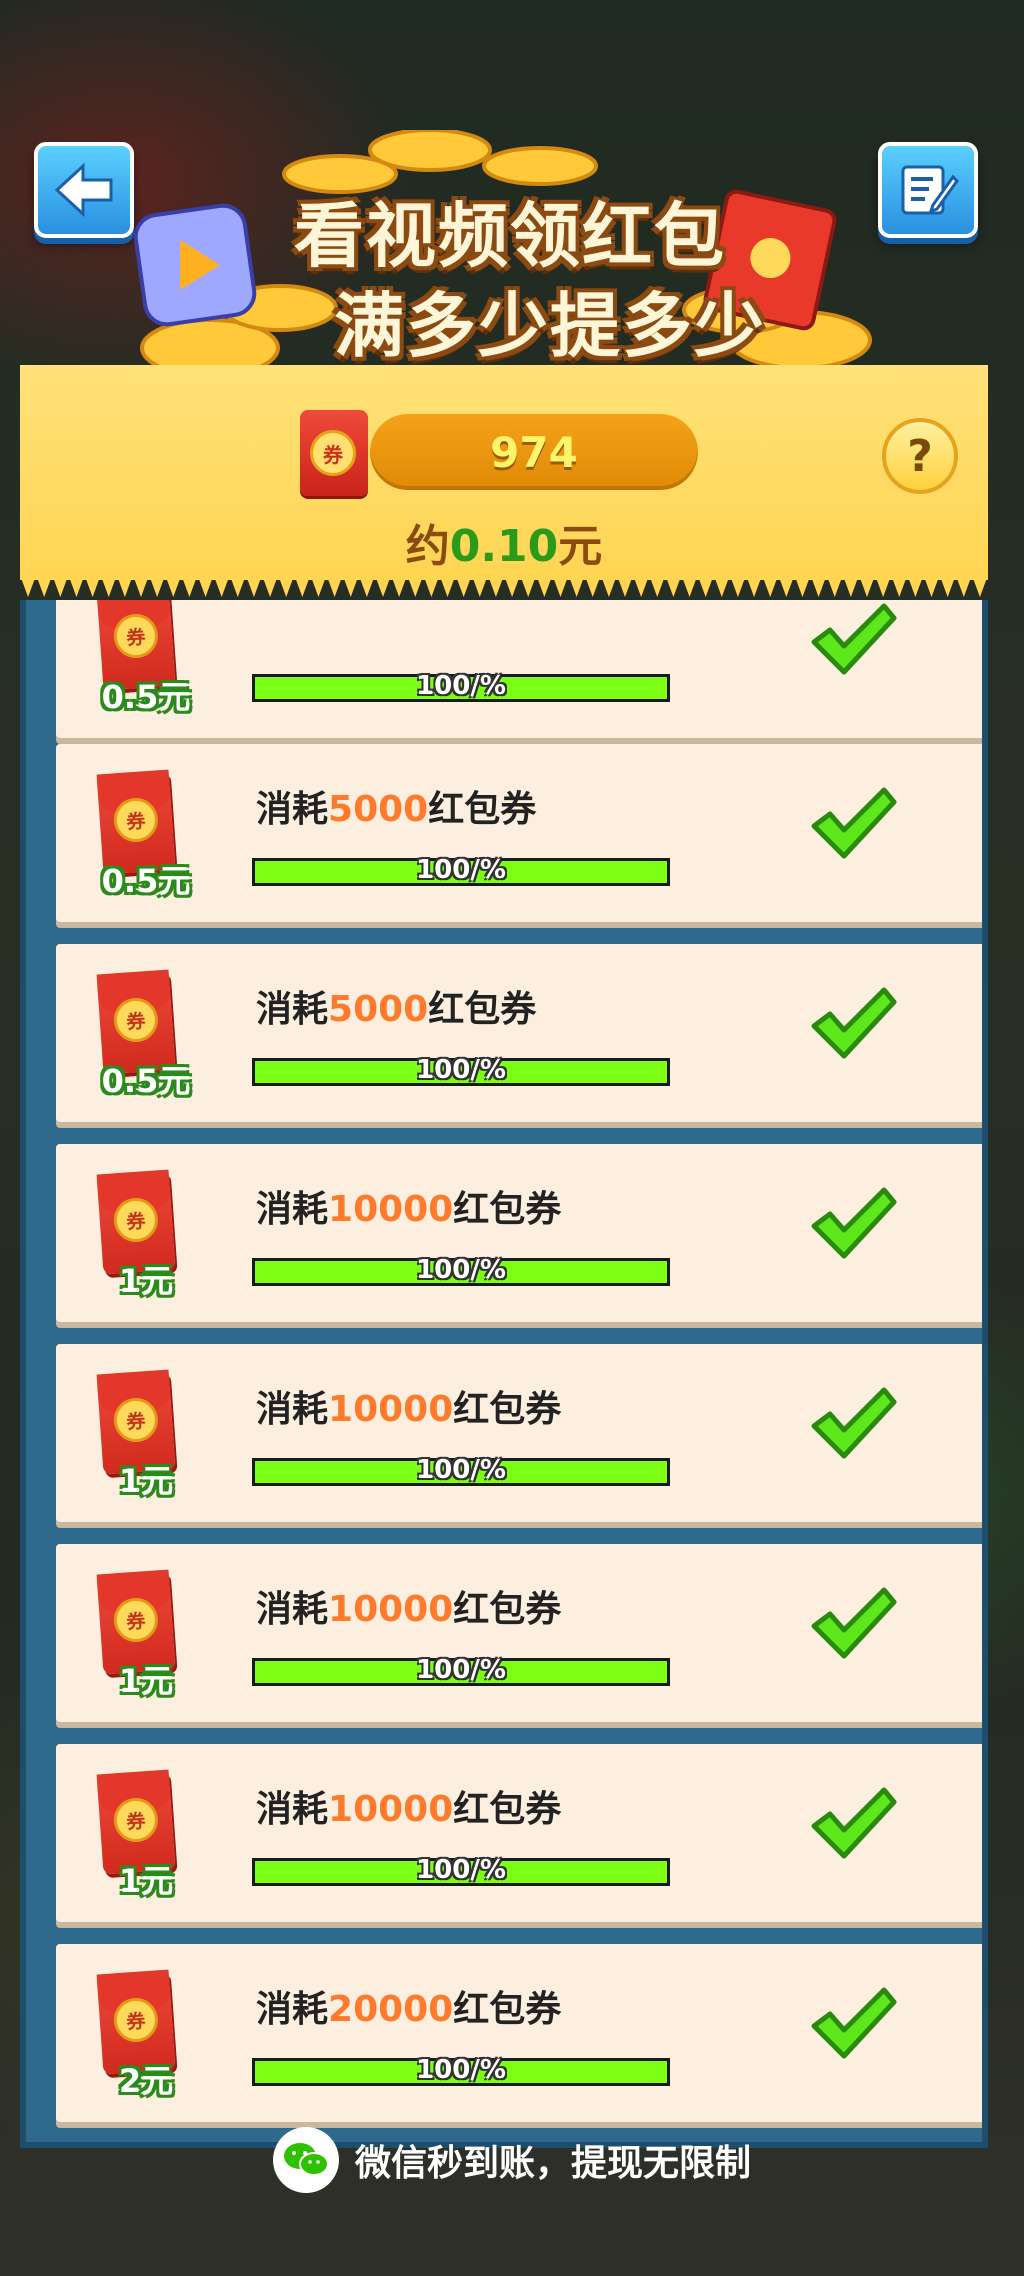 This screenshot has height=2276, width=1024. Describe the element at coordinates (519, 2033) in the screenshot. I see `reward-row: 券 2元 消耗20000红包券 100/%` at that location.